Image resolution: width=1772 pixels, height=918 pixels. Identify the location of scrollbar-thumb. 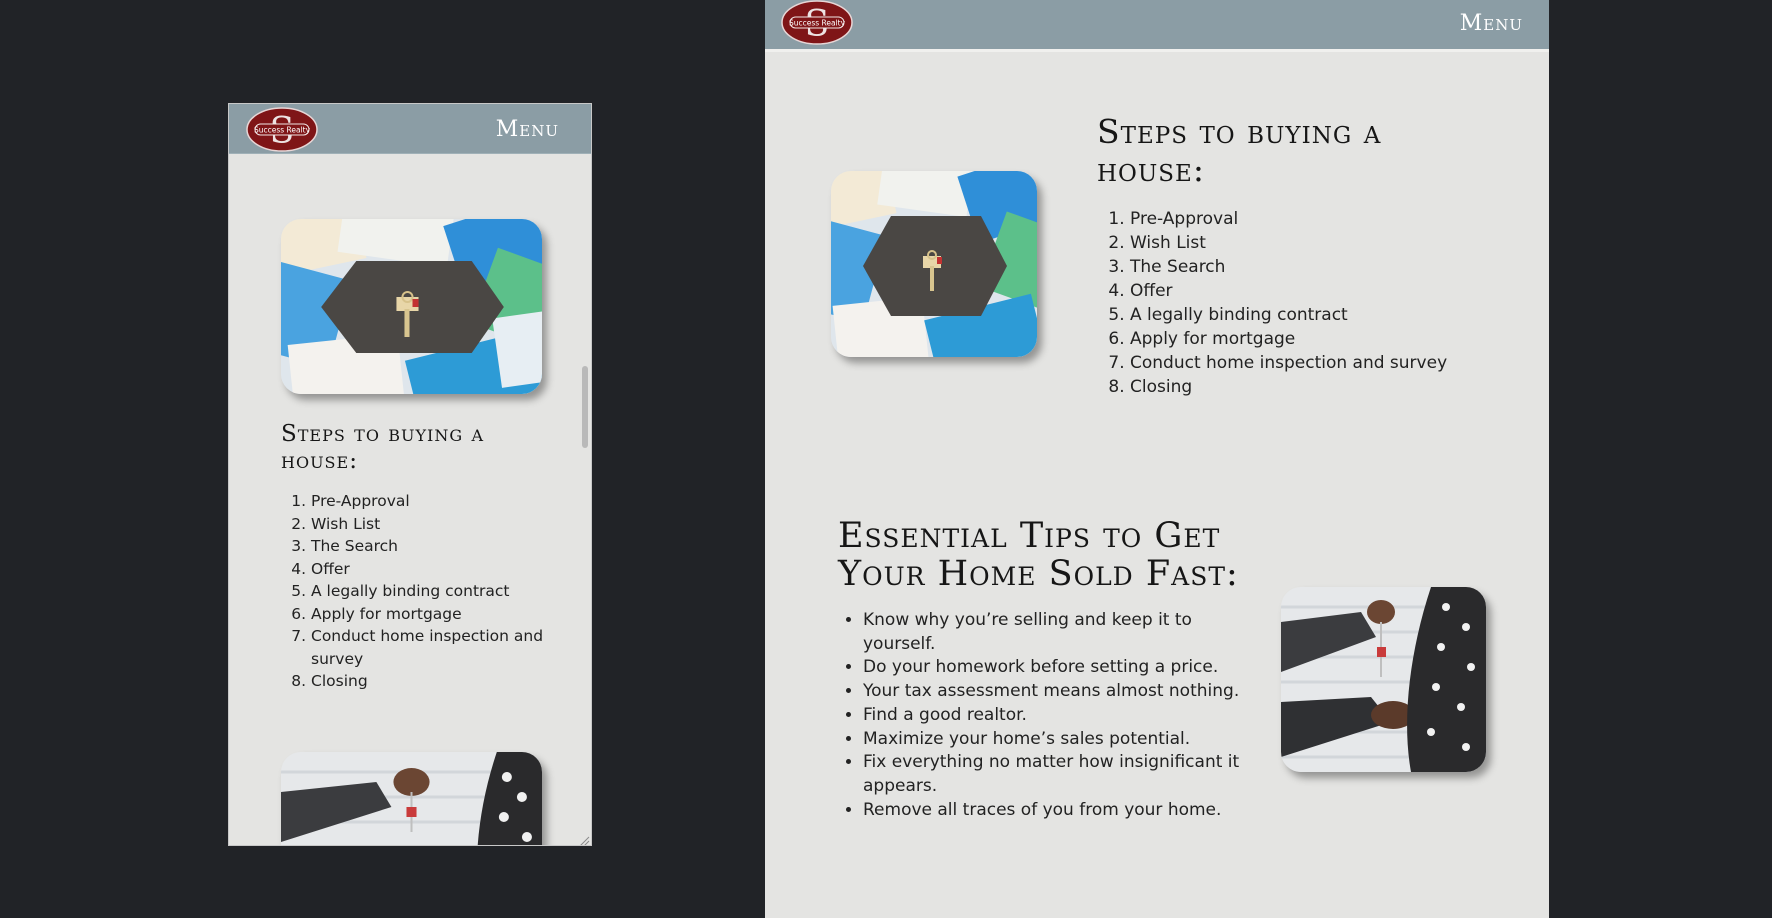
(585, 407).